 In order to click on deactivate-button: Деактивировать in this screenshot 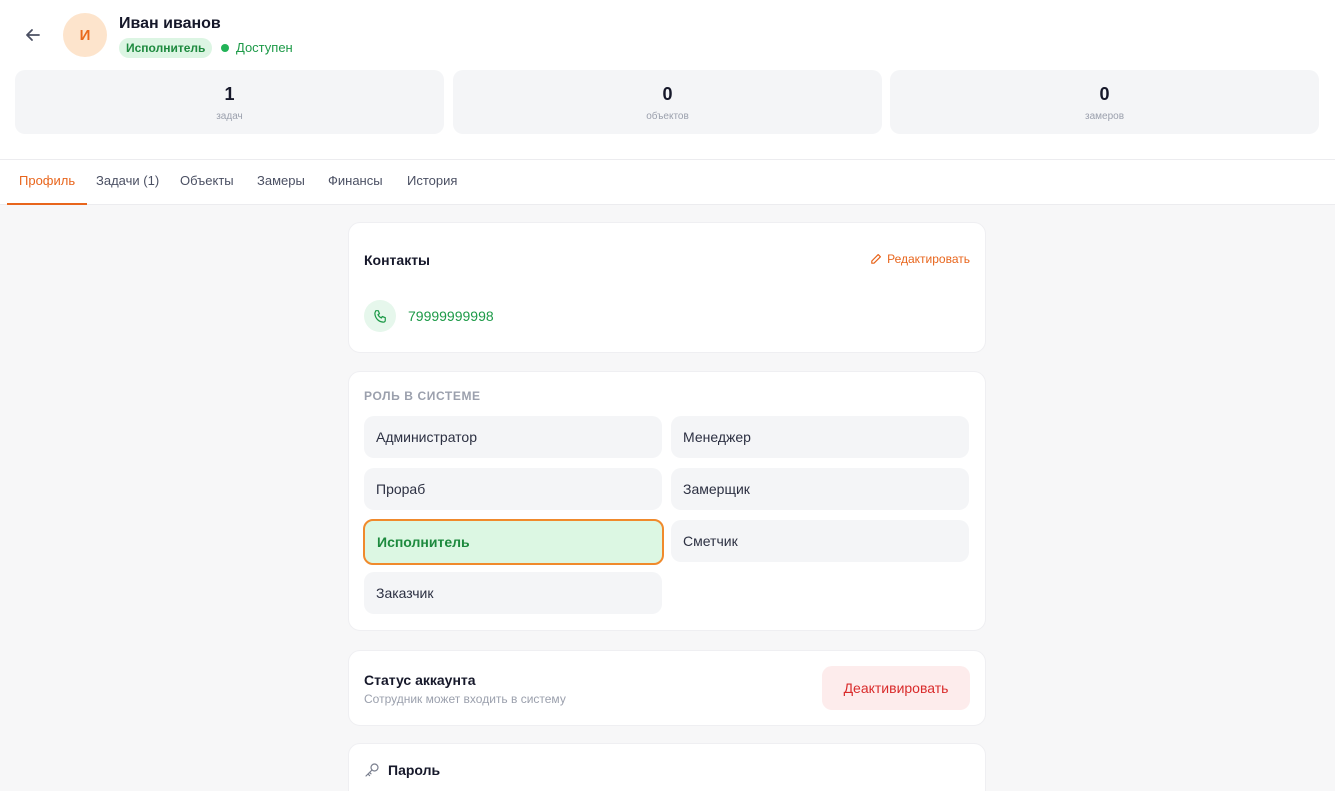, I will do `click(896, 688)`.